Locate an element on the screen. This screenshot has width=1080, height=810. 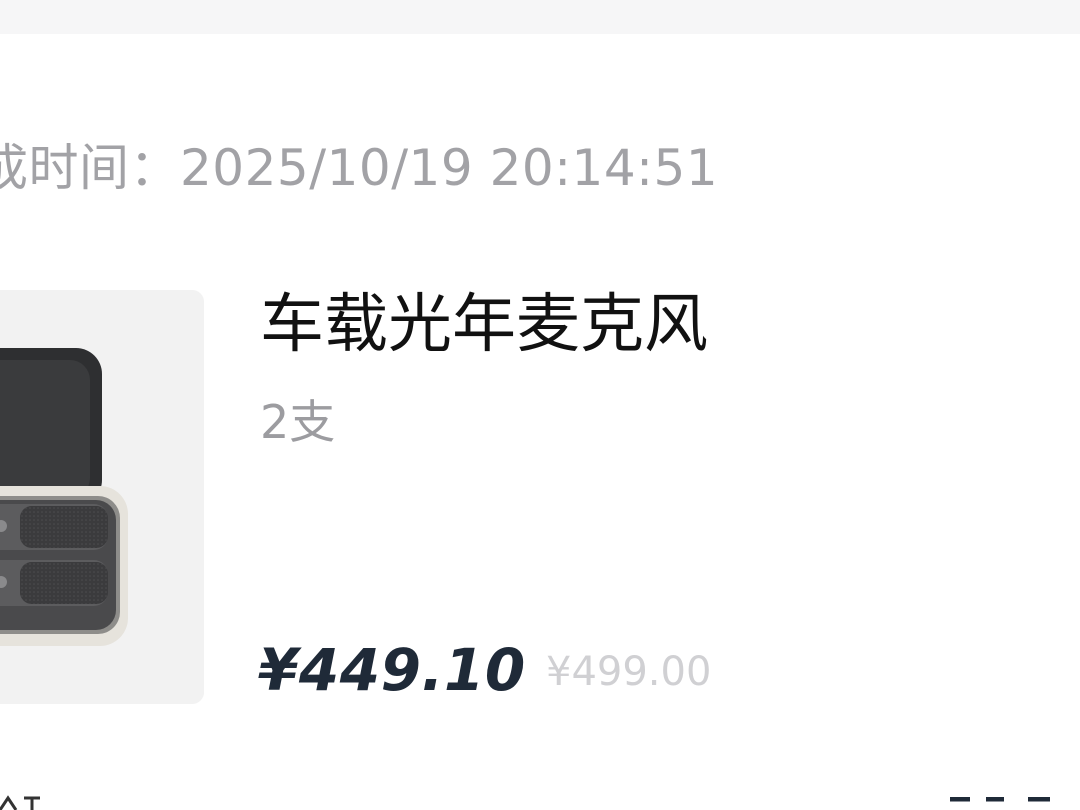
product-thumbnail is located at coordinates (102, 497).